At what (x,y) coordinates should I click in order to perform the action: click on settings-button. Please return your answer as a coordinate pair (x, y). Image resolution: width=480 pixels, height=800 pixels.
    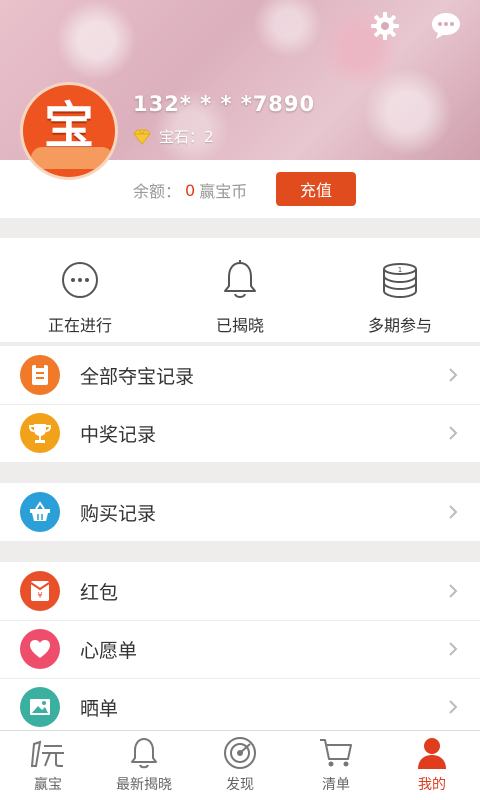
    Looking at the image, I should click on (385, 26).